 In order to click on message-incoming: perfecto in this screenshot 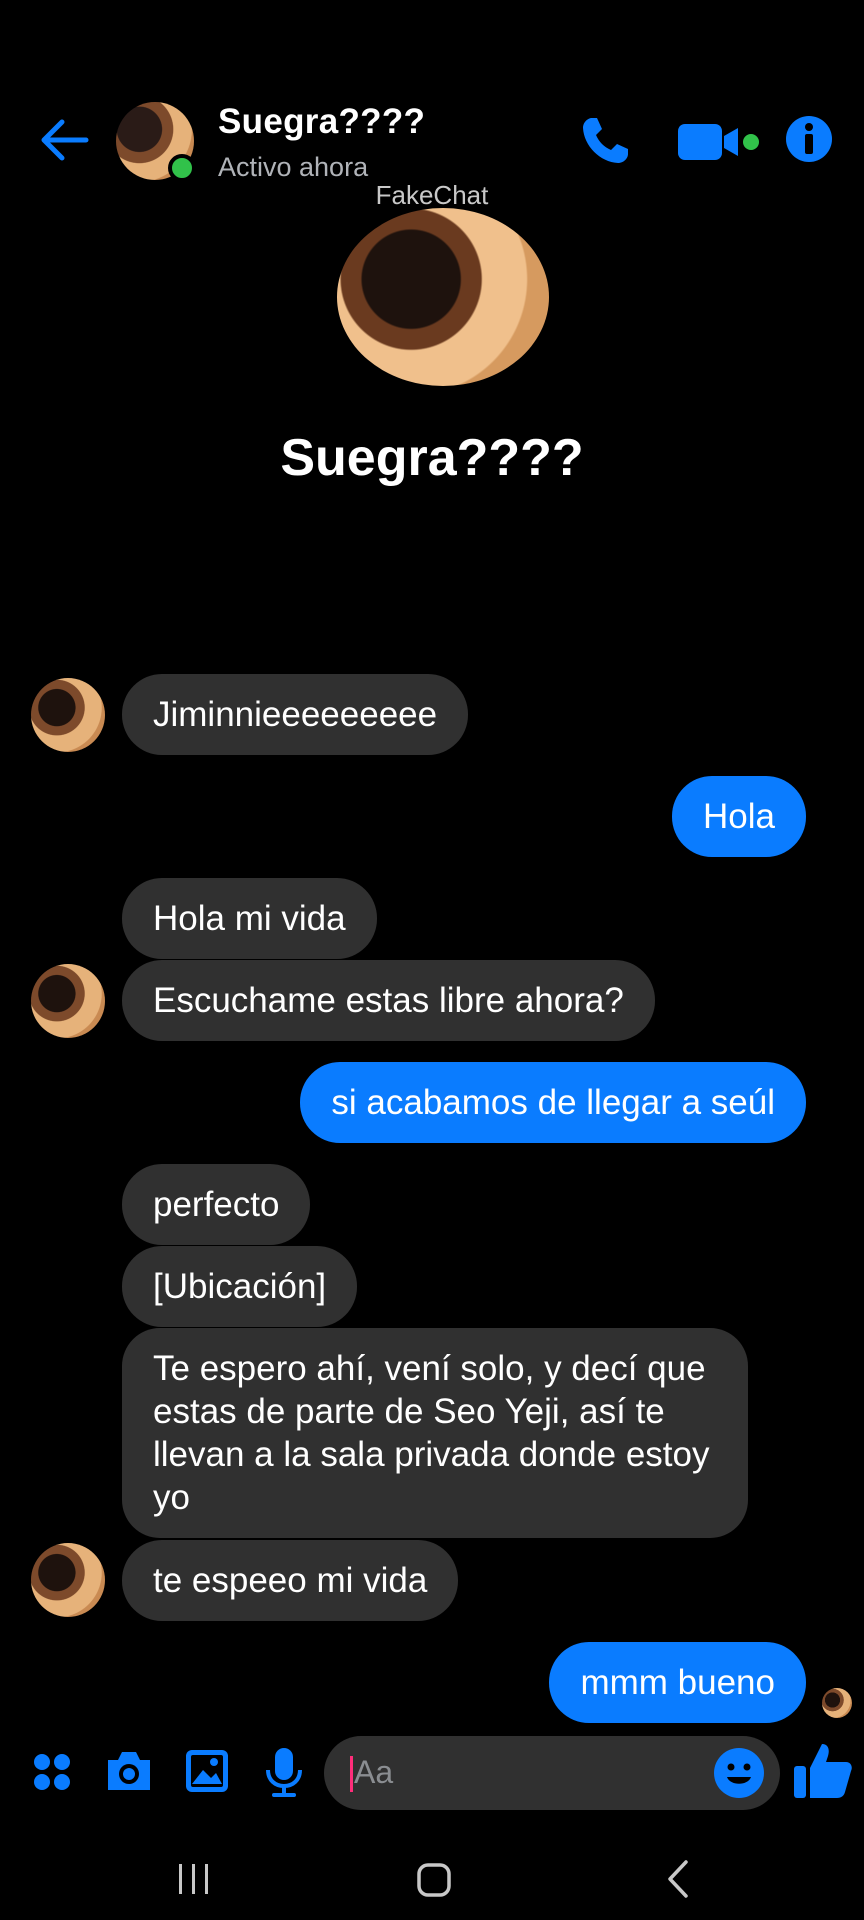, I will do `click(216, 1204)`.